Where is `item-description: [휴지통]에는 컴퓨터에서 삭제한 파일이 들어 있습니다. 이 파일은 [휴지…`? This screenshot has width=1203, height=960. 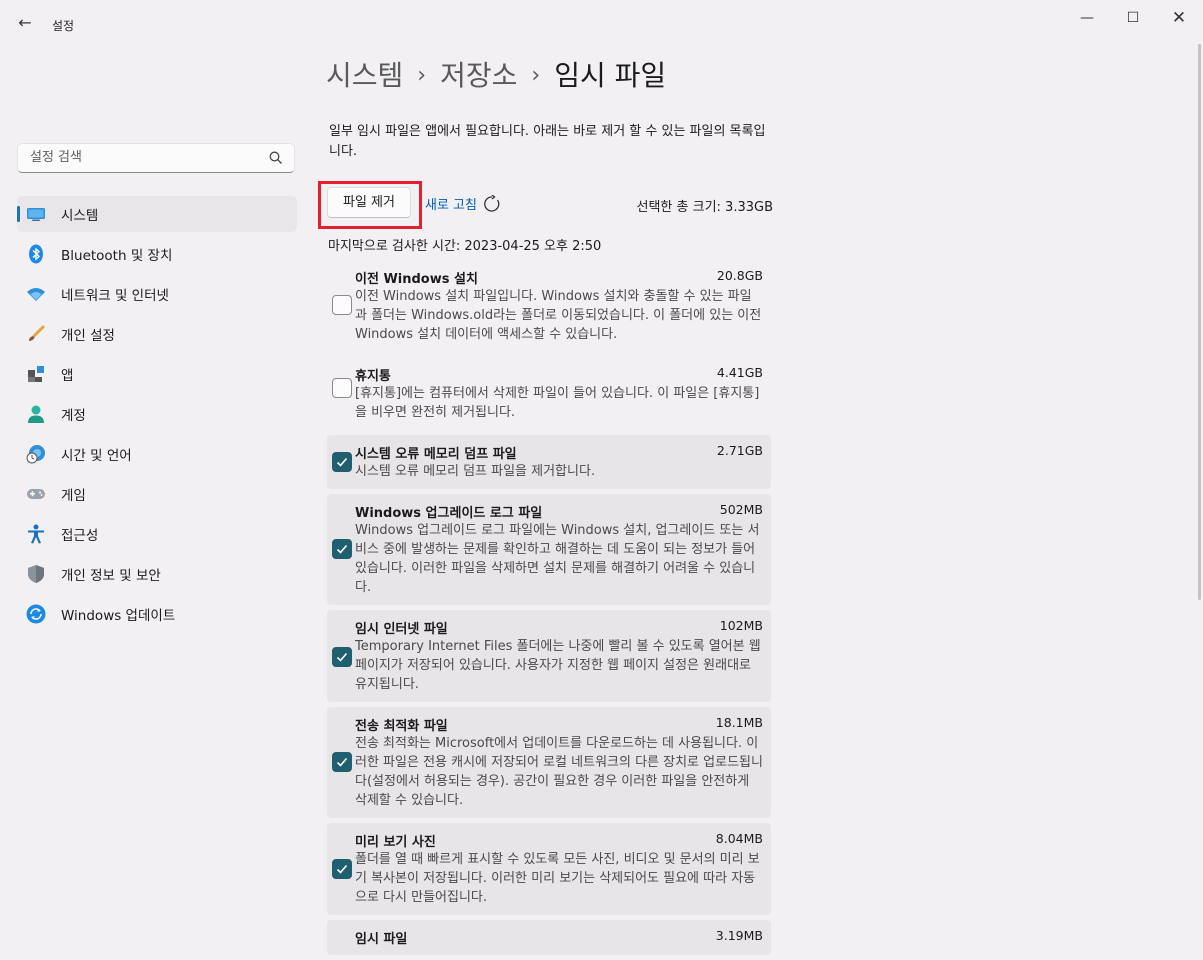 item-description: [휴지통]에는 컴퓨터에서 삭제한 파일이 들어 있습니다. 이 파일은 [휴지… is located at coordinates (557, 403).